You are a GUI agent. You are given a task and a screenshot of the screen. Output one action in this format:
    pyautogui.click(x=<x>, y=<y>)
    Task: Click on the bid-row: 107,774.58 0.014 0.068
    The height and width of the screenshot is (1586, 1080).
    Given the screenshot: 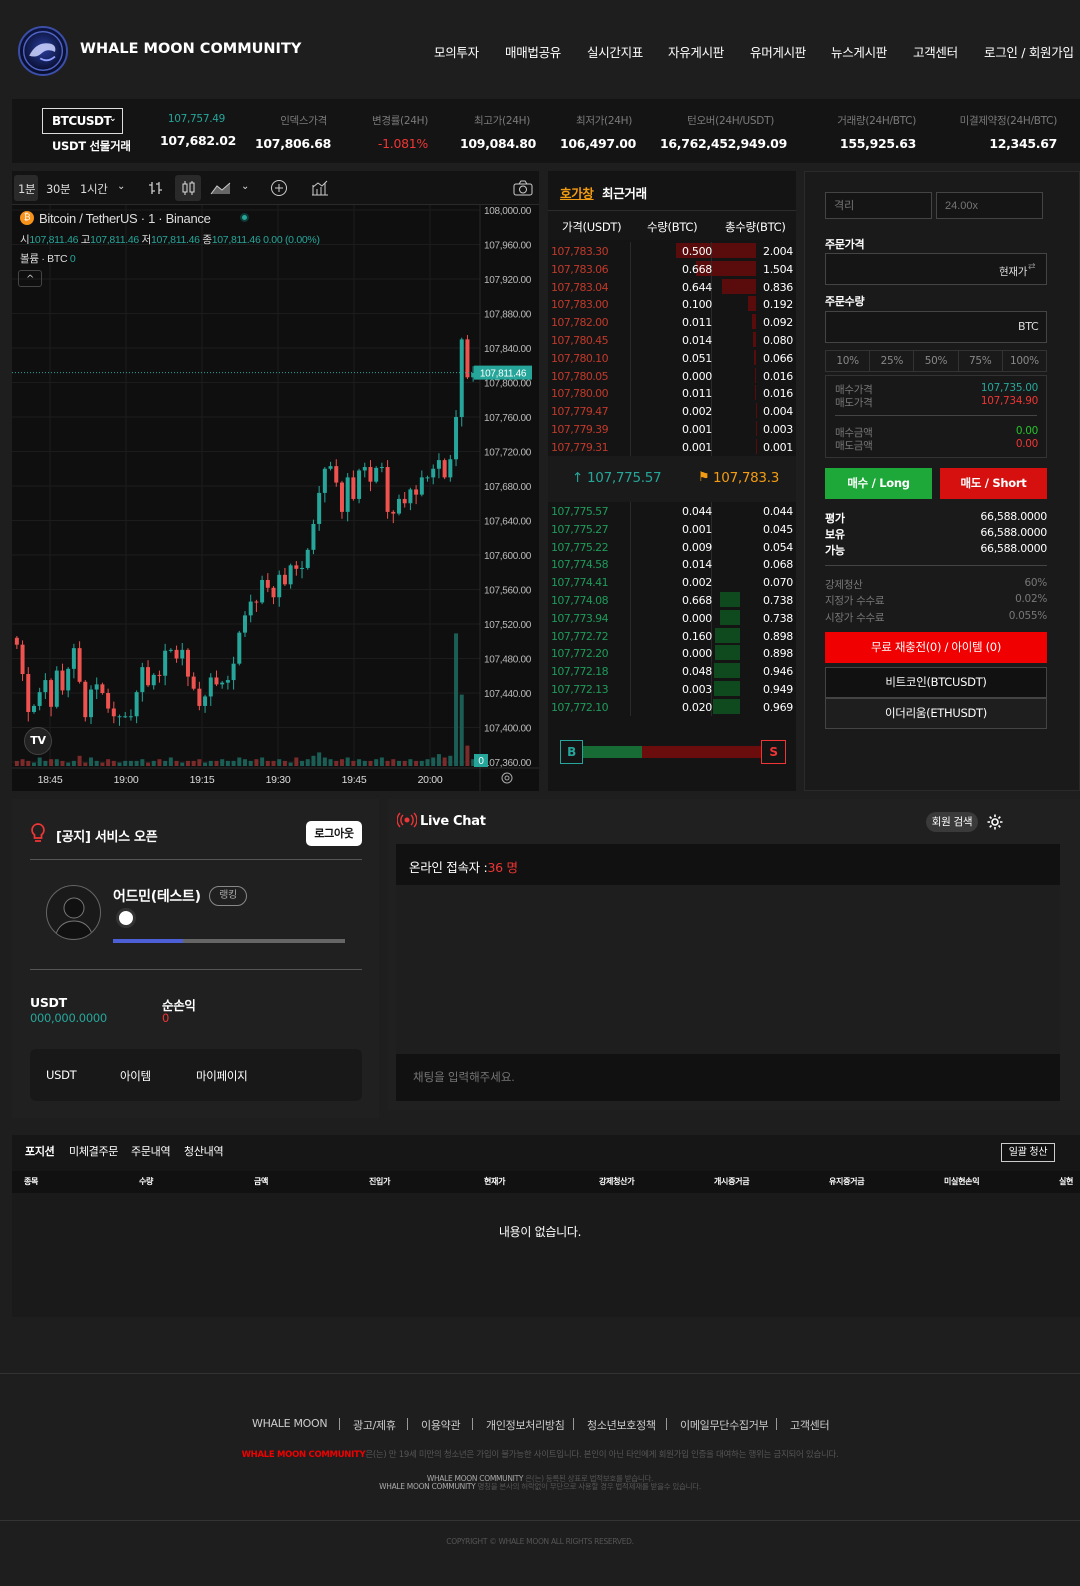 What is the action you would take?
    pyautogui.click(x=672, y=564)
    